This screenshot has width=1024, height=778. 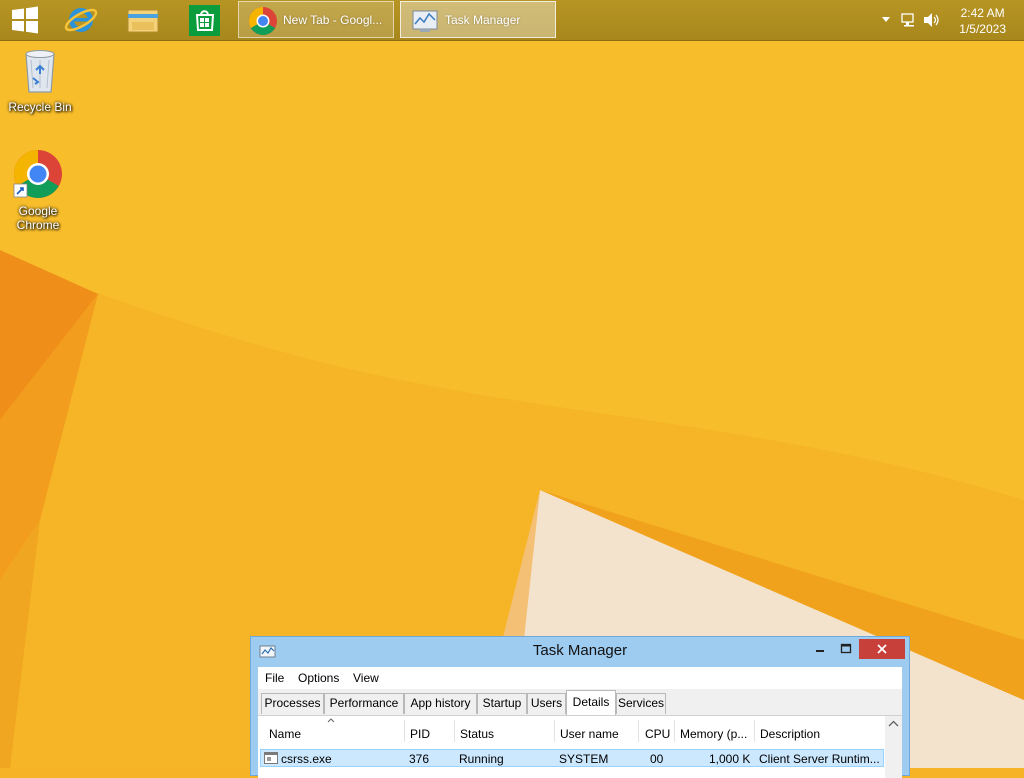 What do you see at coordinates (274, 678) in the screenshot?
I see `menu-file: File` at bounding box center [274, 678].